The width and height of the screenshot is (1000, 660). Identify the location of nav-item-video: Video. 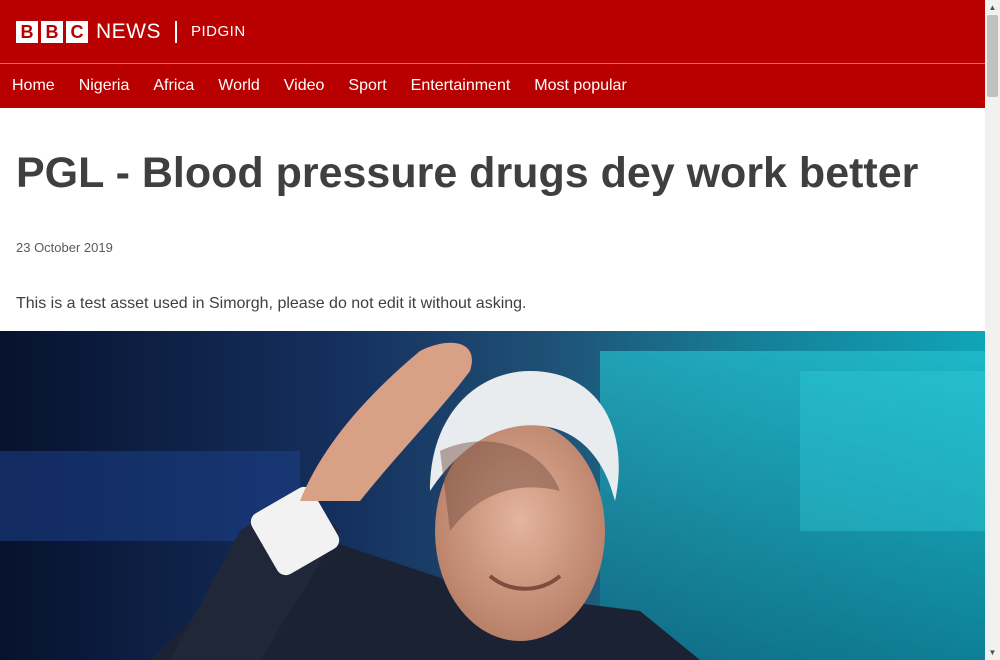
(304, 86).